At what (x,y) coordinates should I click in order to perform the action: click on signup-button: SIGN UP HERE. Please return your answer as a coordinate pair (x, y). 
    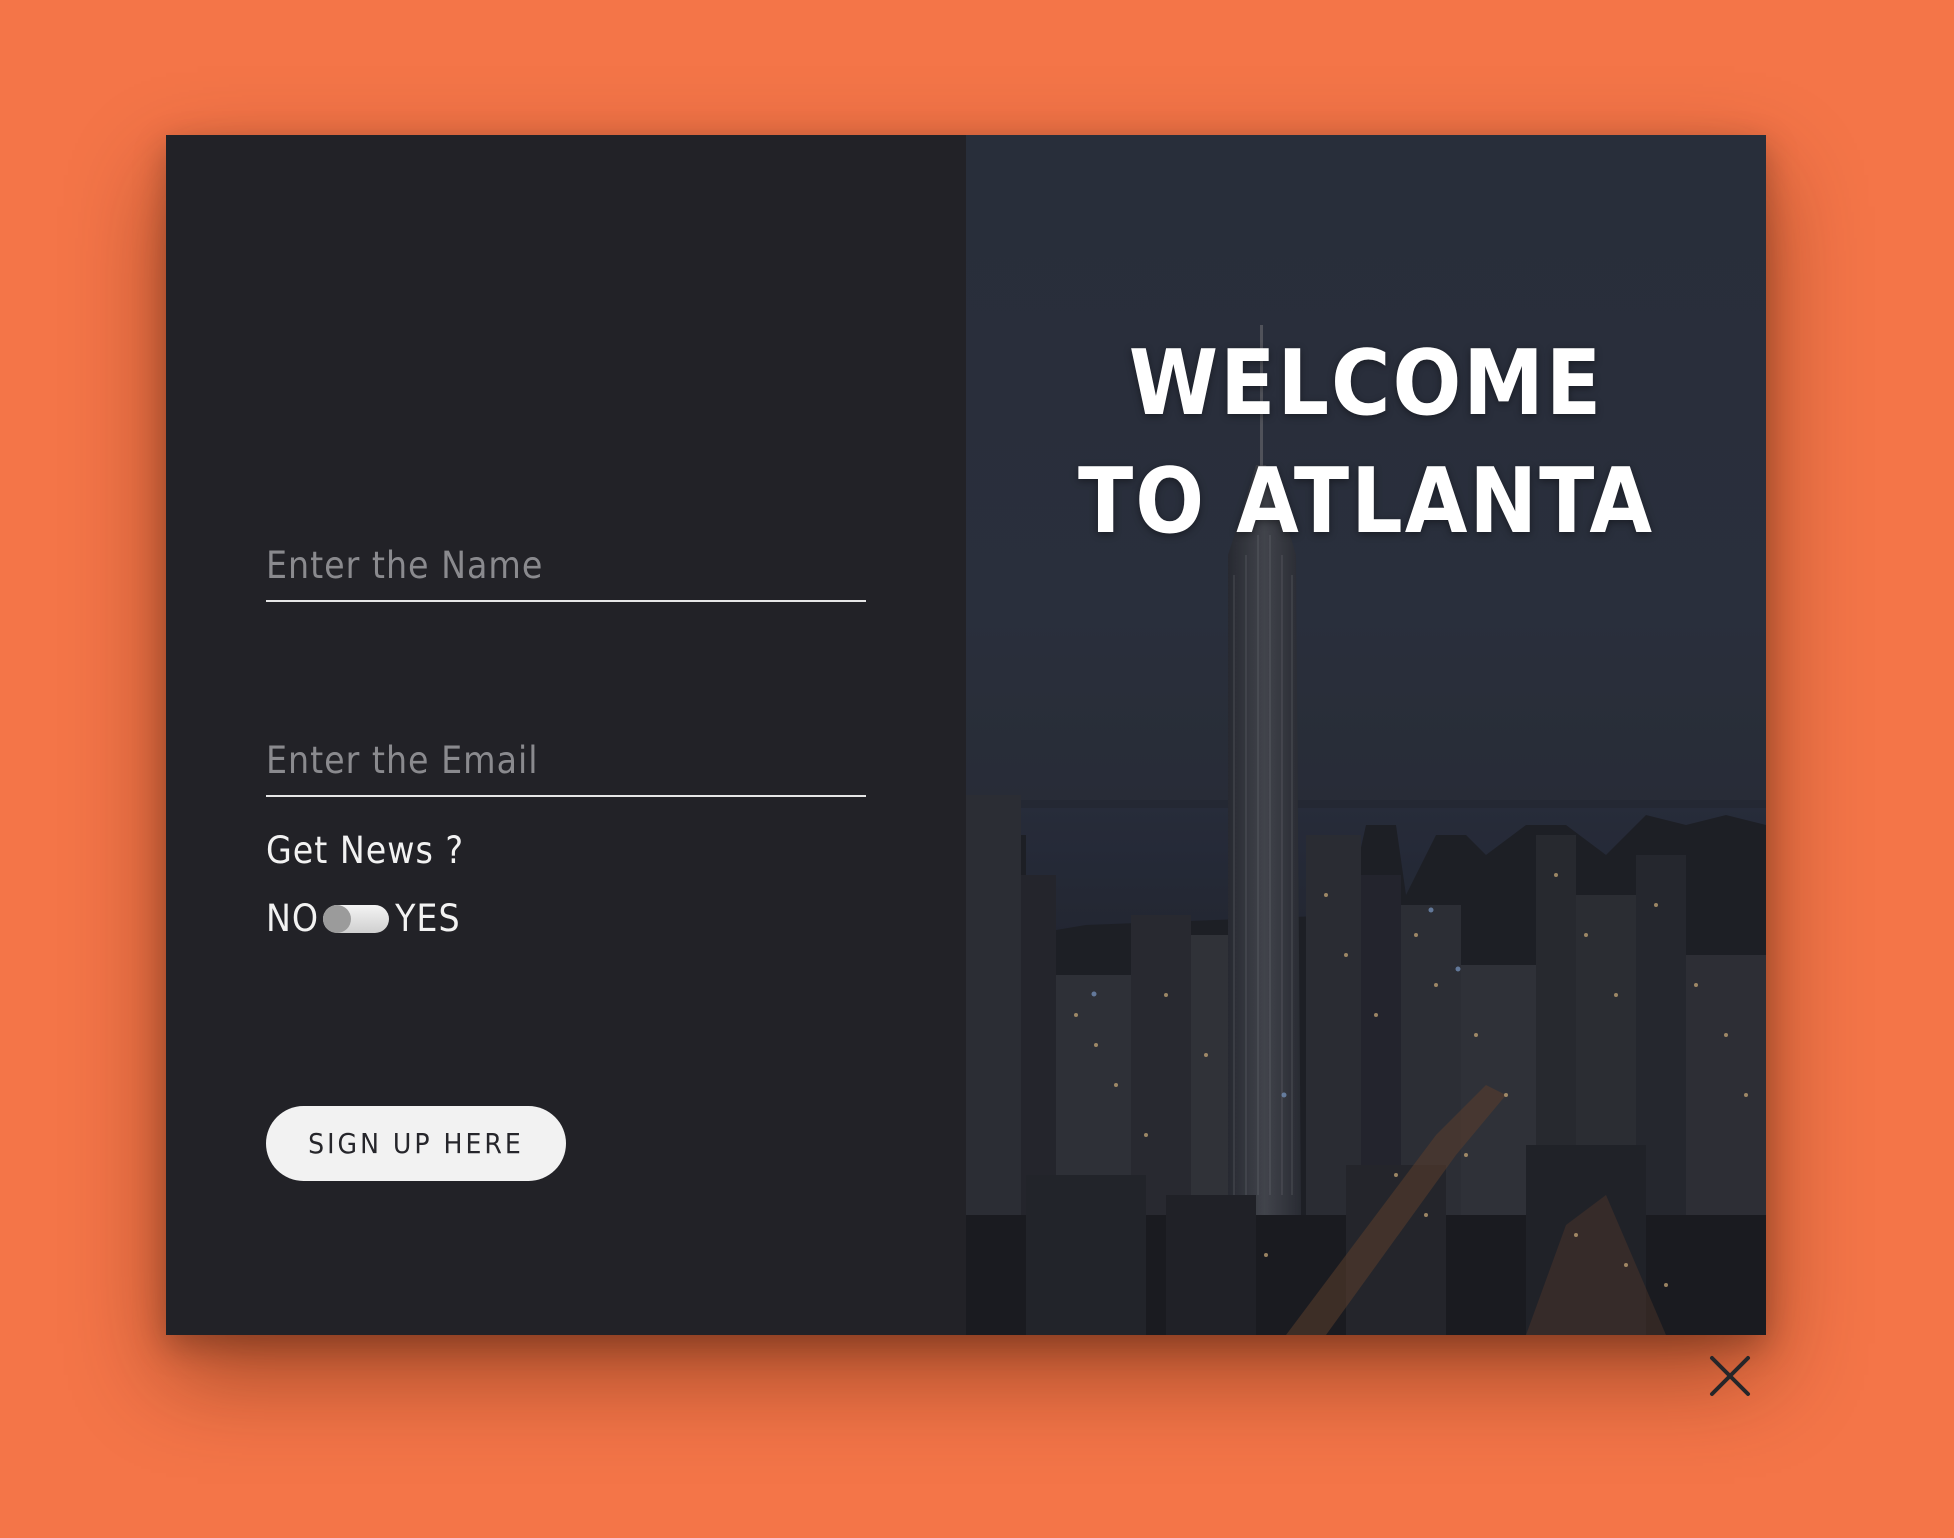
    Looking at the image, I should click on (416, 1143).